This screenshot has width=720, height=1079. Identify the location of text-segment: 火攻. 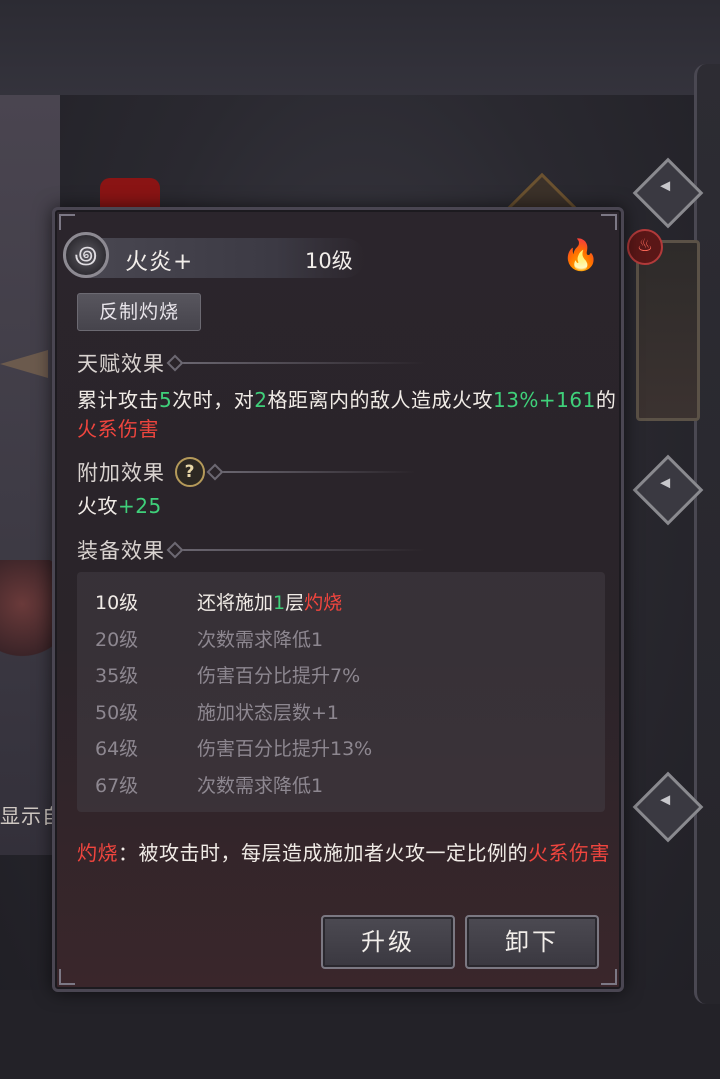
(97, 506).